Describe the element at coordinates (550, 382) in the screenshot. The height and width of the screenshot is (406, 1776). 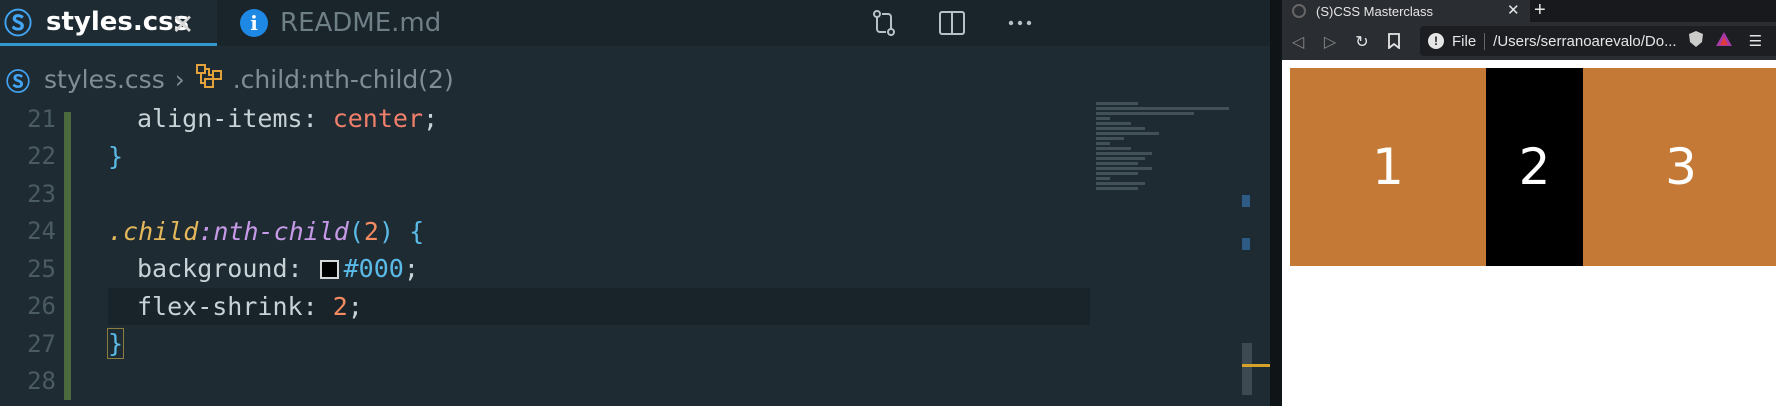
I see `code-line: 28` at that location.